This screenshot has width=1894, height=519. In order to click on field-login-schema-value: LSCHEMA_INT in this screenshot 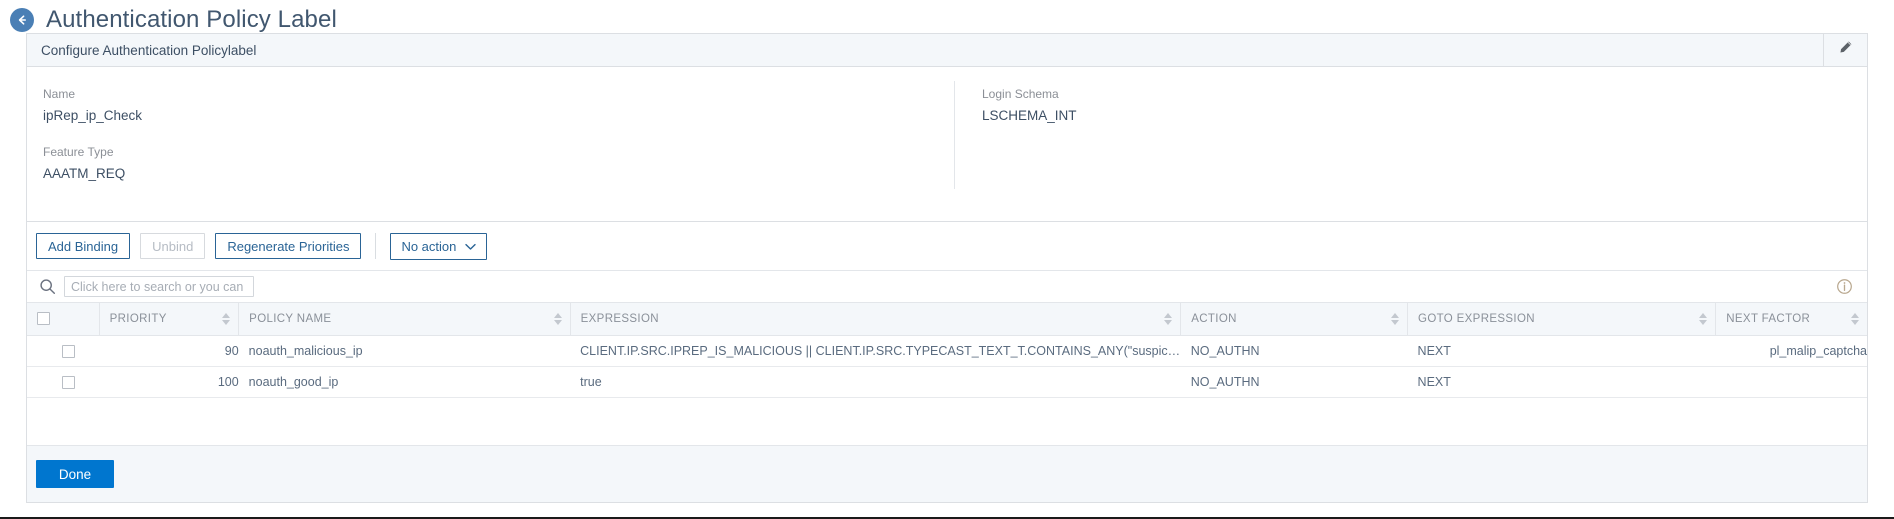, I will do `click(1029, 115)`.